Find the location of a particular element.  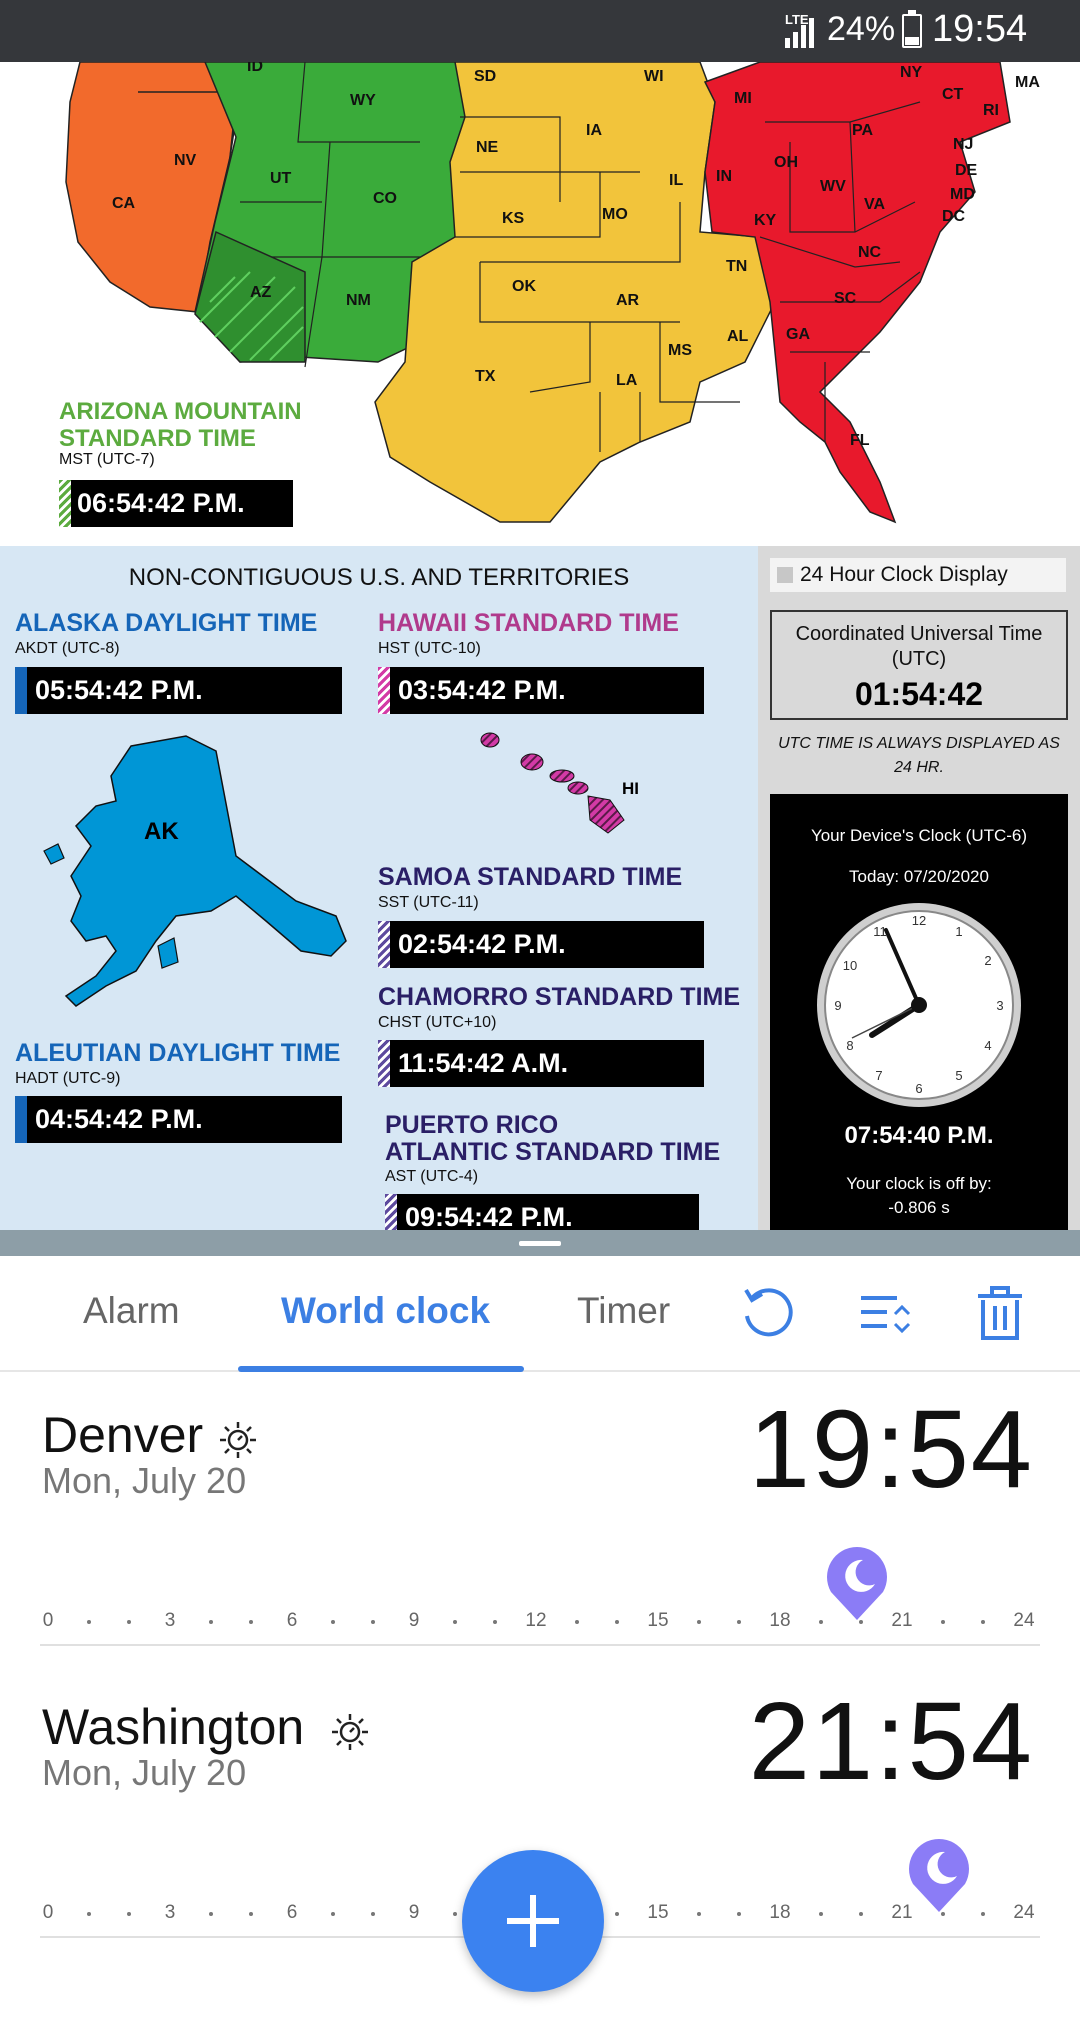

state-label: KY is located at coordinates (765, 220).